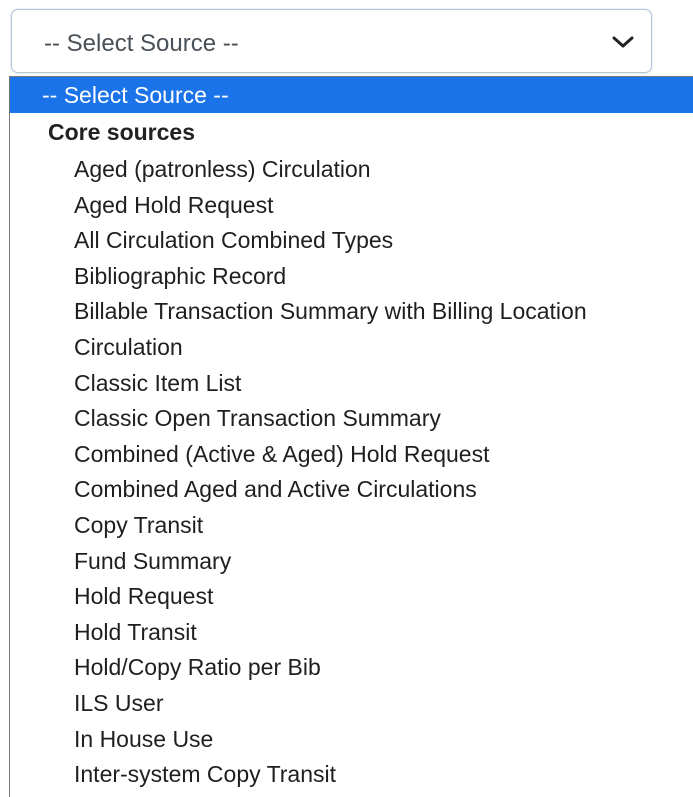 Image resolution: width=693 pixels, height=797 pixels. Describe the element at coordinates (135, 95) in the screenshot. I see `option-label: -- Select Source --` at that location.